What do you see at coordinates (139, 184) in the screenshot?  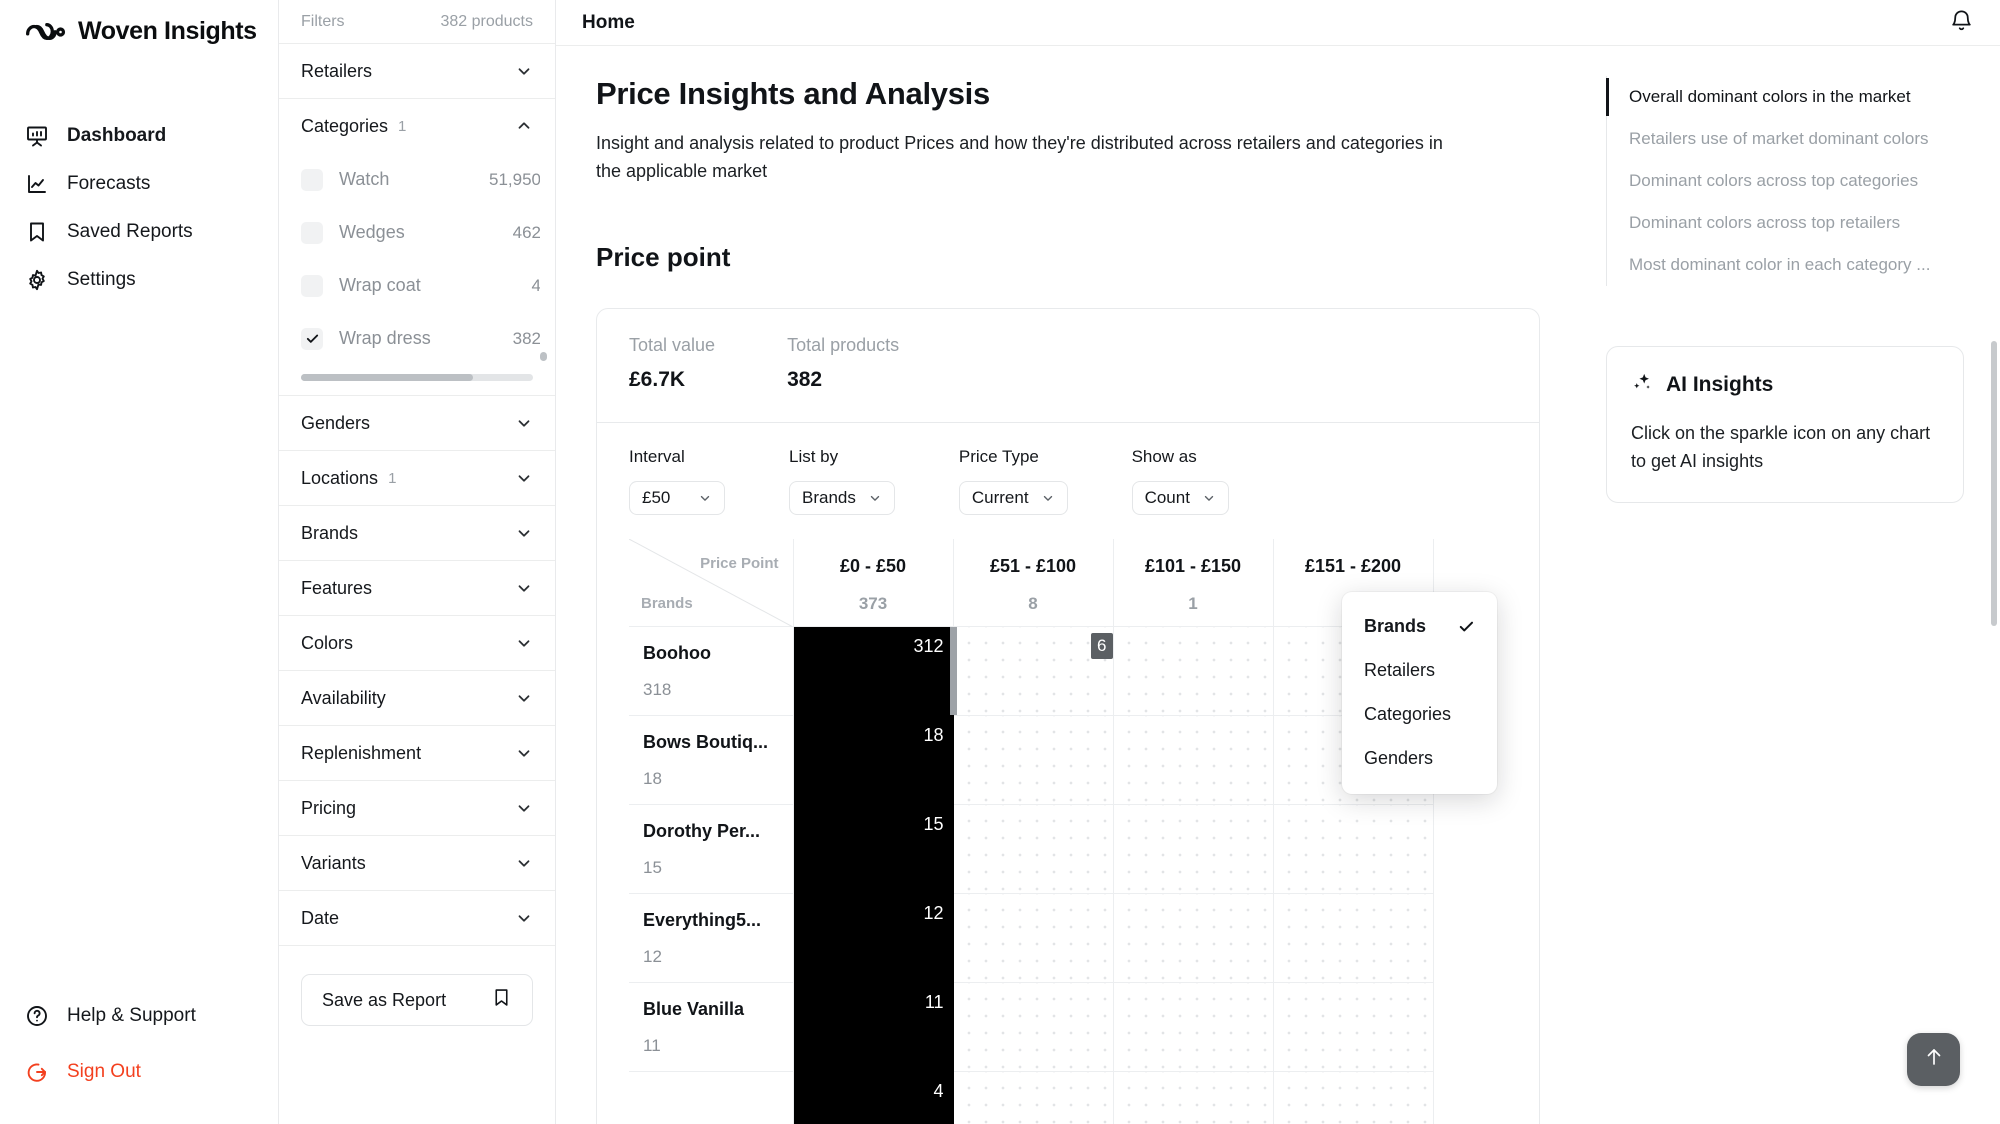 I see `sidebar-item-forecasts: Forecasts` at bounding box center [139, 184].